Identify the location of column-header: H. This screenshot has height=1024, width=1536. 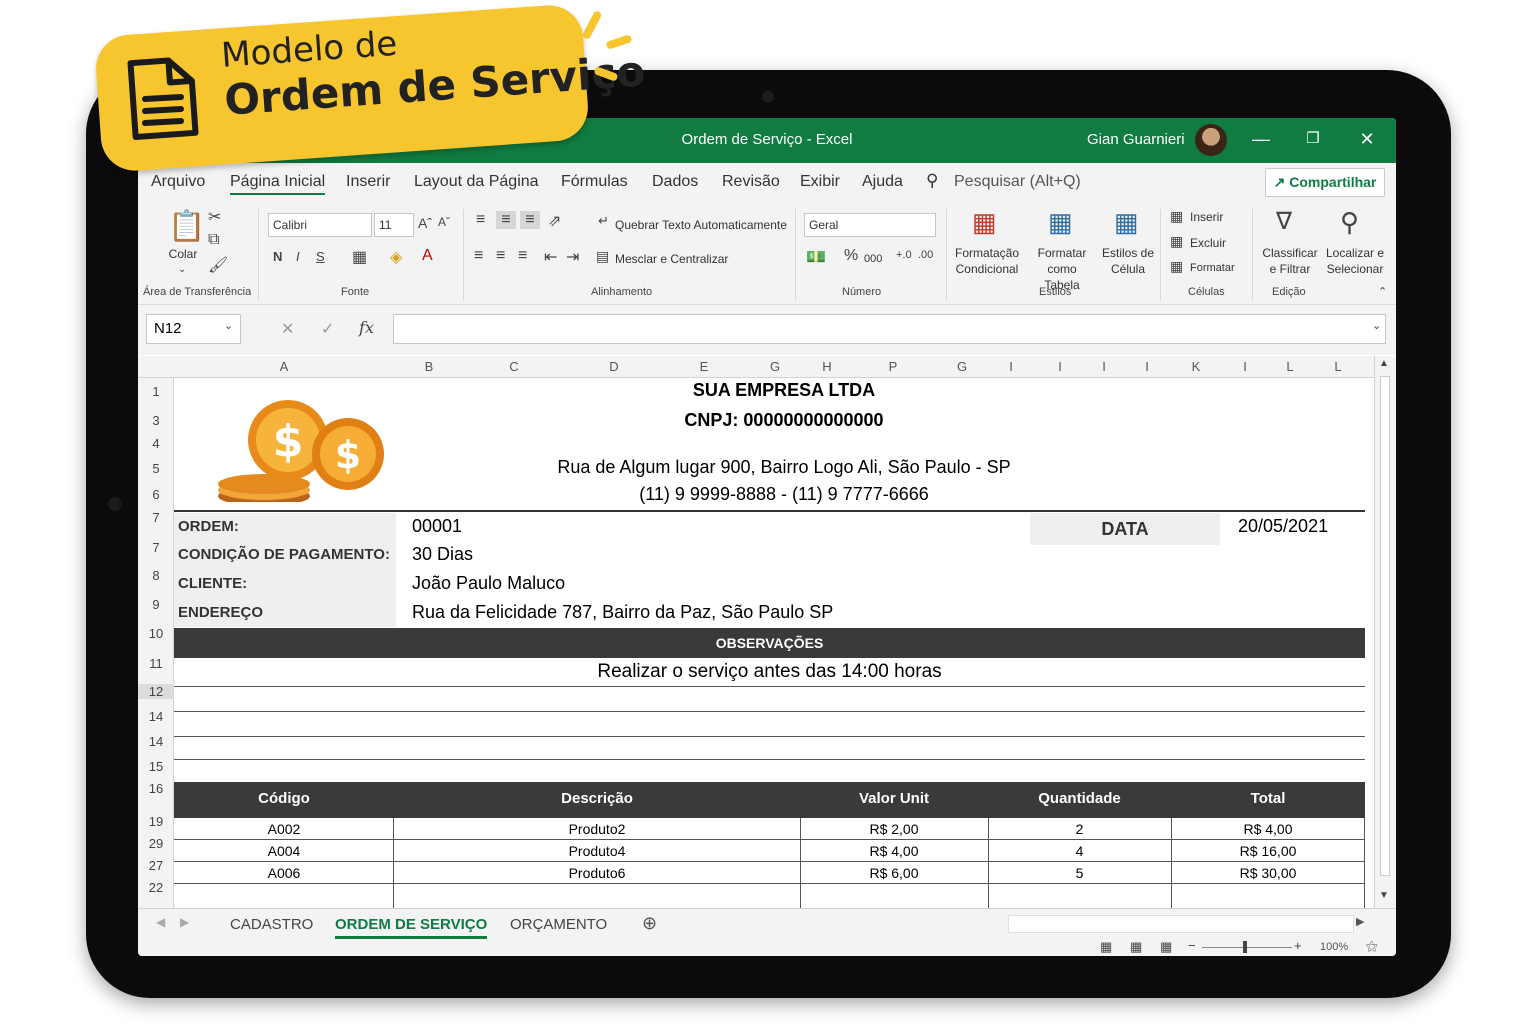
(827, 366).